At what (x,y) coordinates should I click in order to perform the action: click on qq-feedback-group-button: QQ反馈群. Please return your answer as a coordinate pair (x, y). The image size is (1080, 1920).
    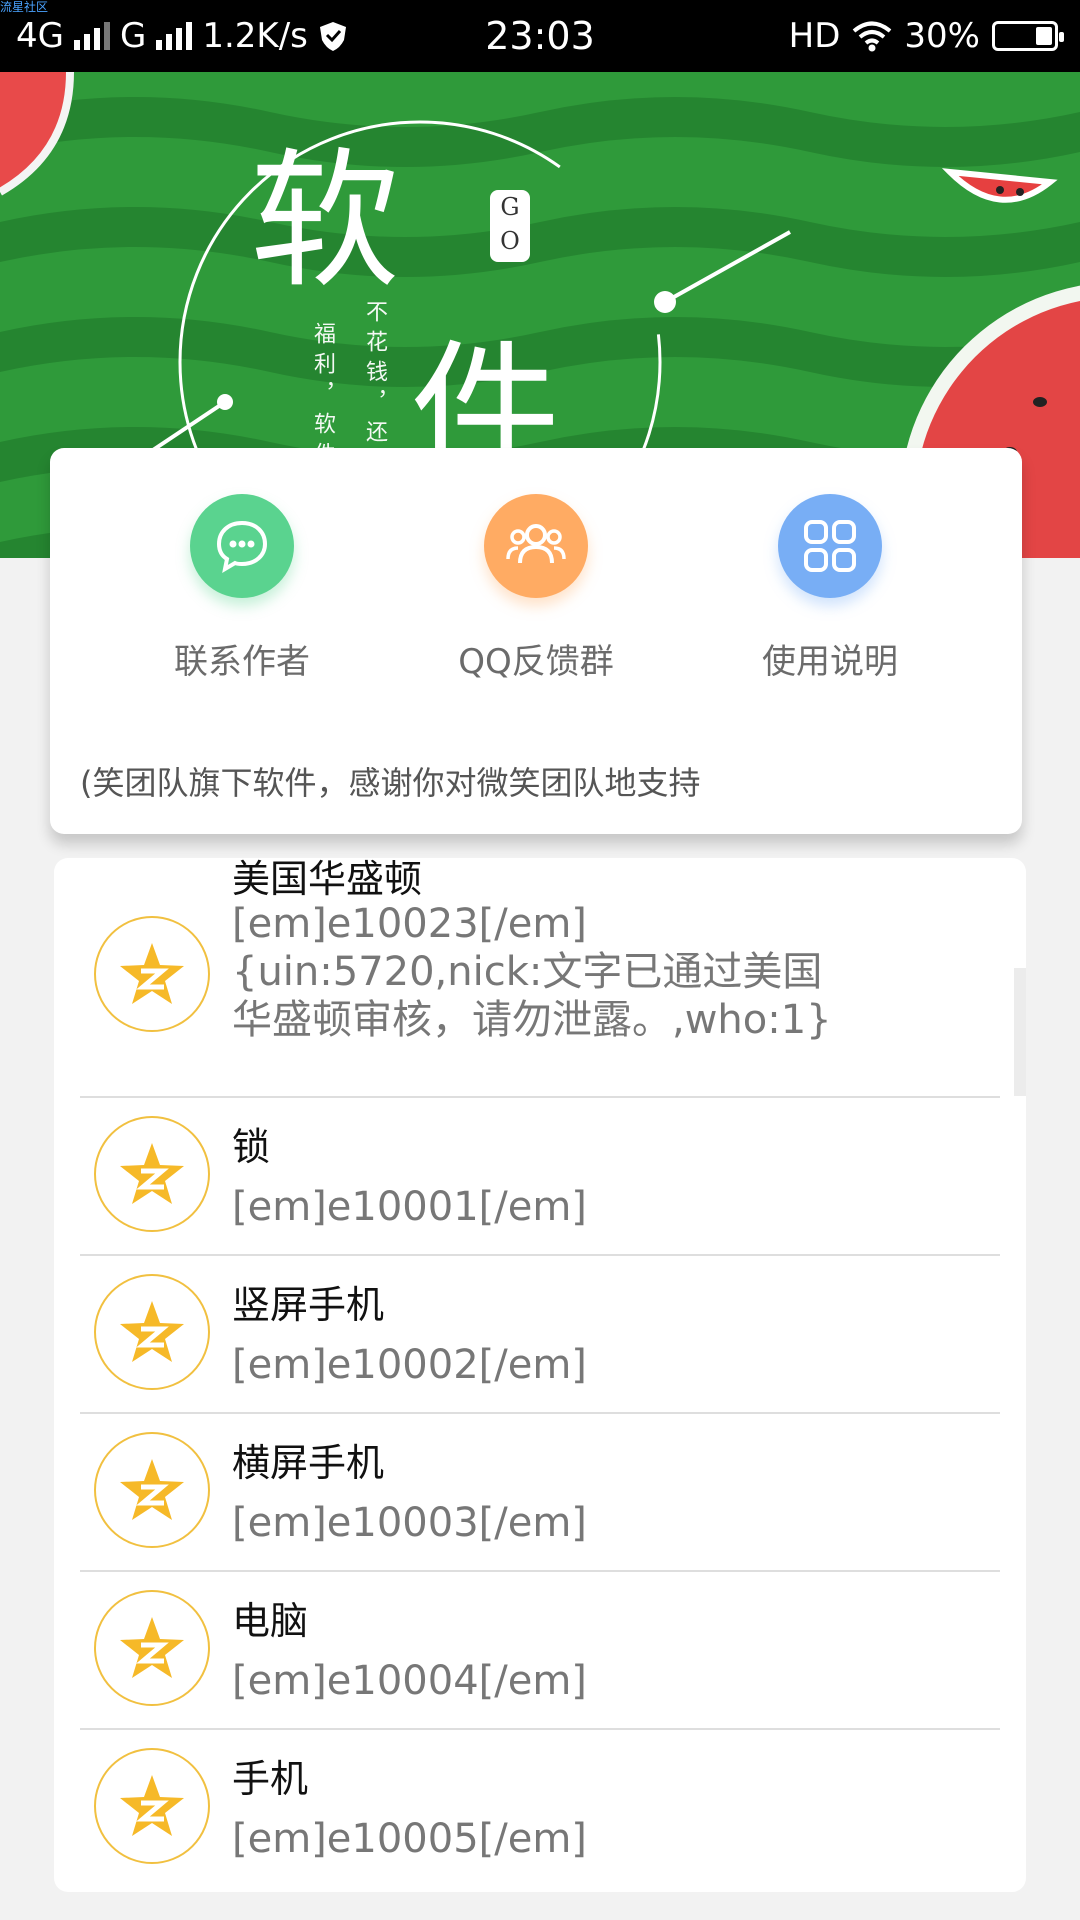
    Looking at the image, I should click on (536, 588).